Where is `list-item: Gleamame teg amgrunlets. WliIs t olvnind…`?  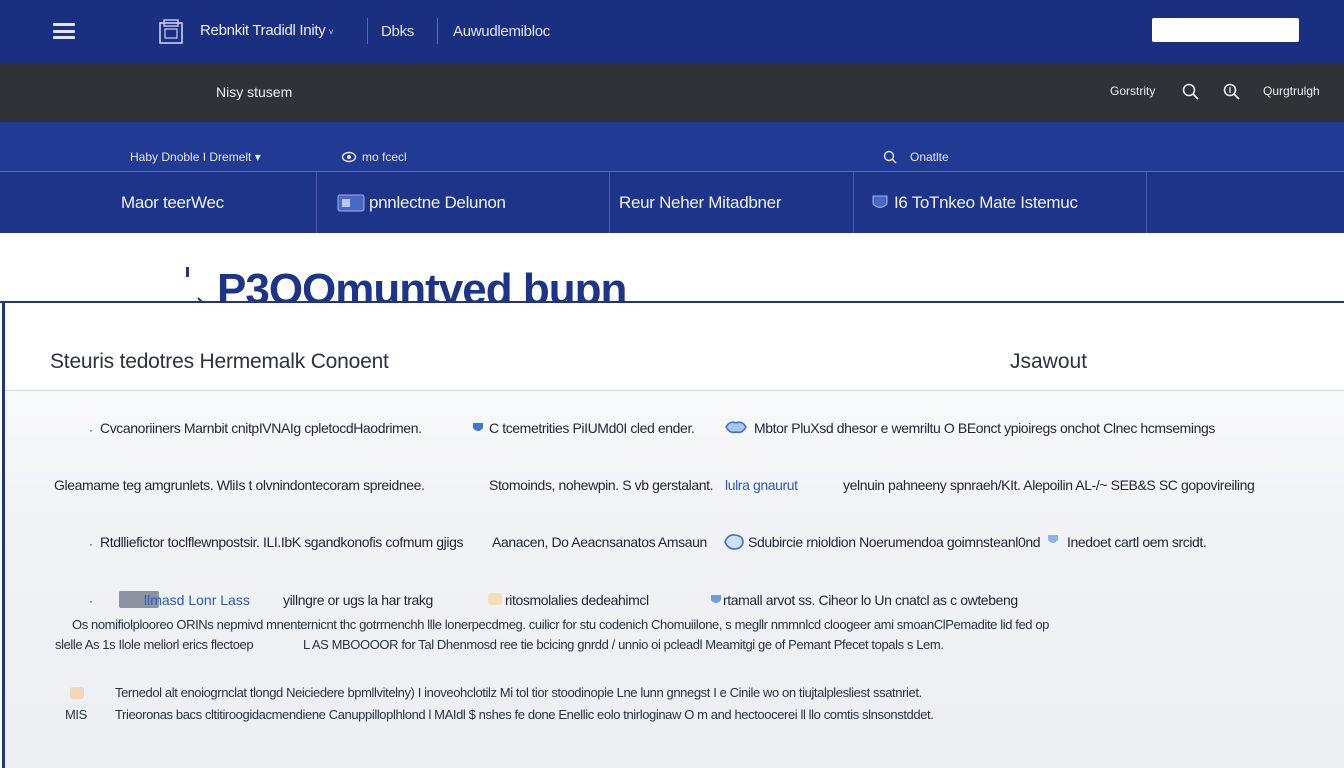
list-item: Gleamame teg amgrunlets. WliIs t olvnind… is located at coordinates (239, 485).